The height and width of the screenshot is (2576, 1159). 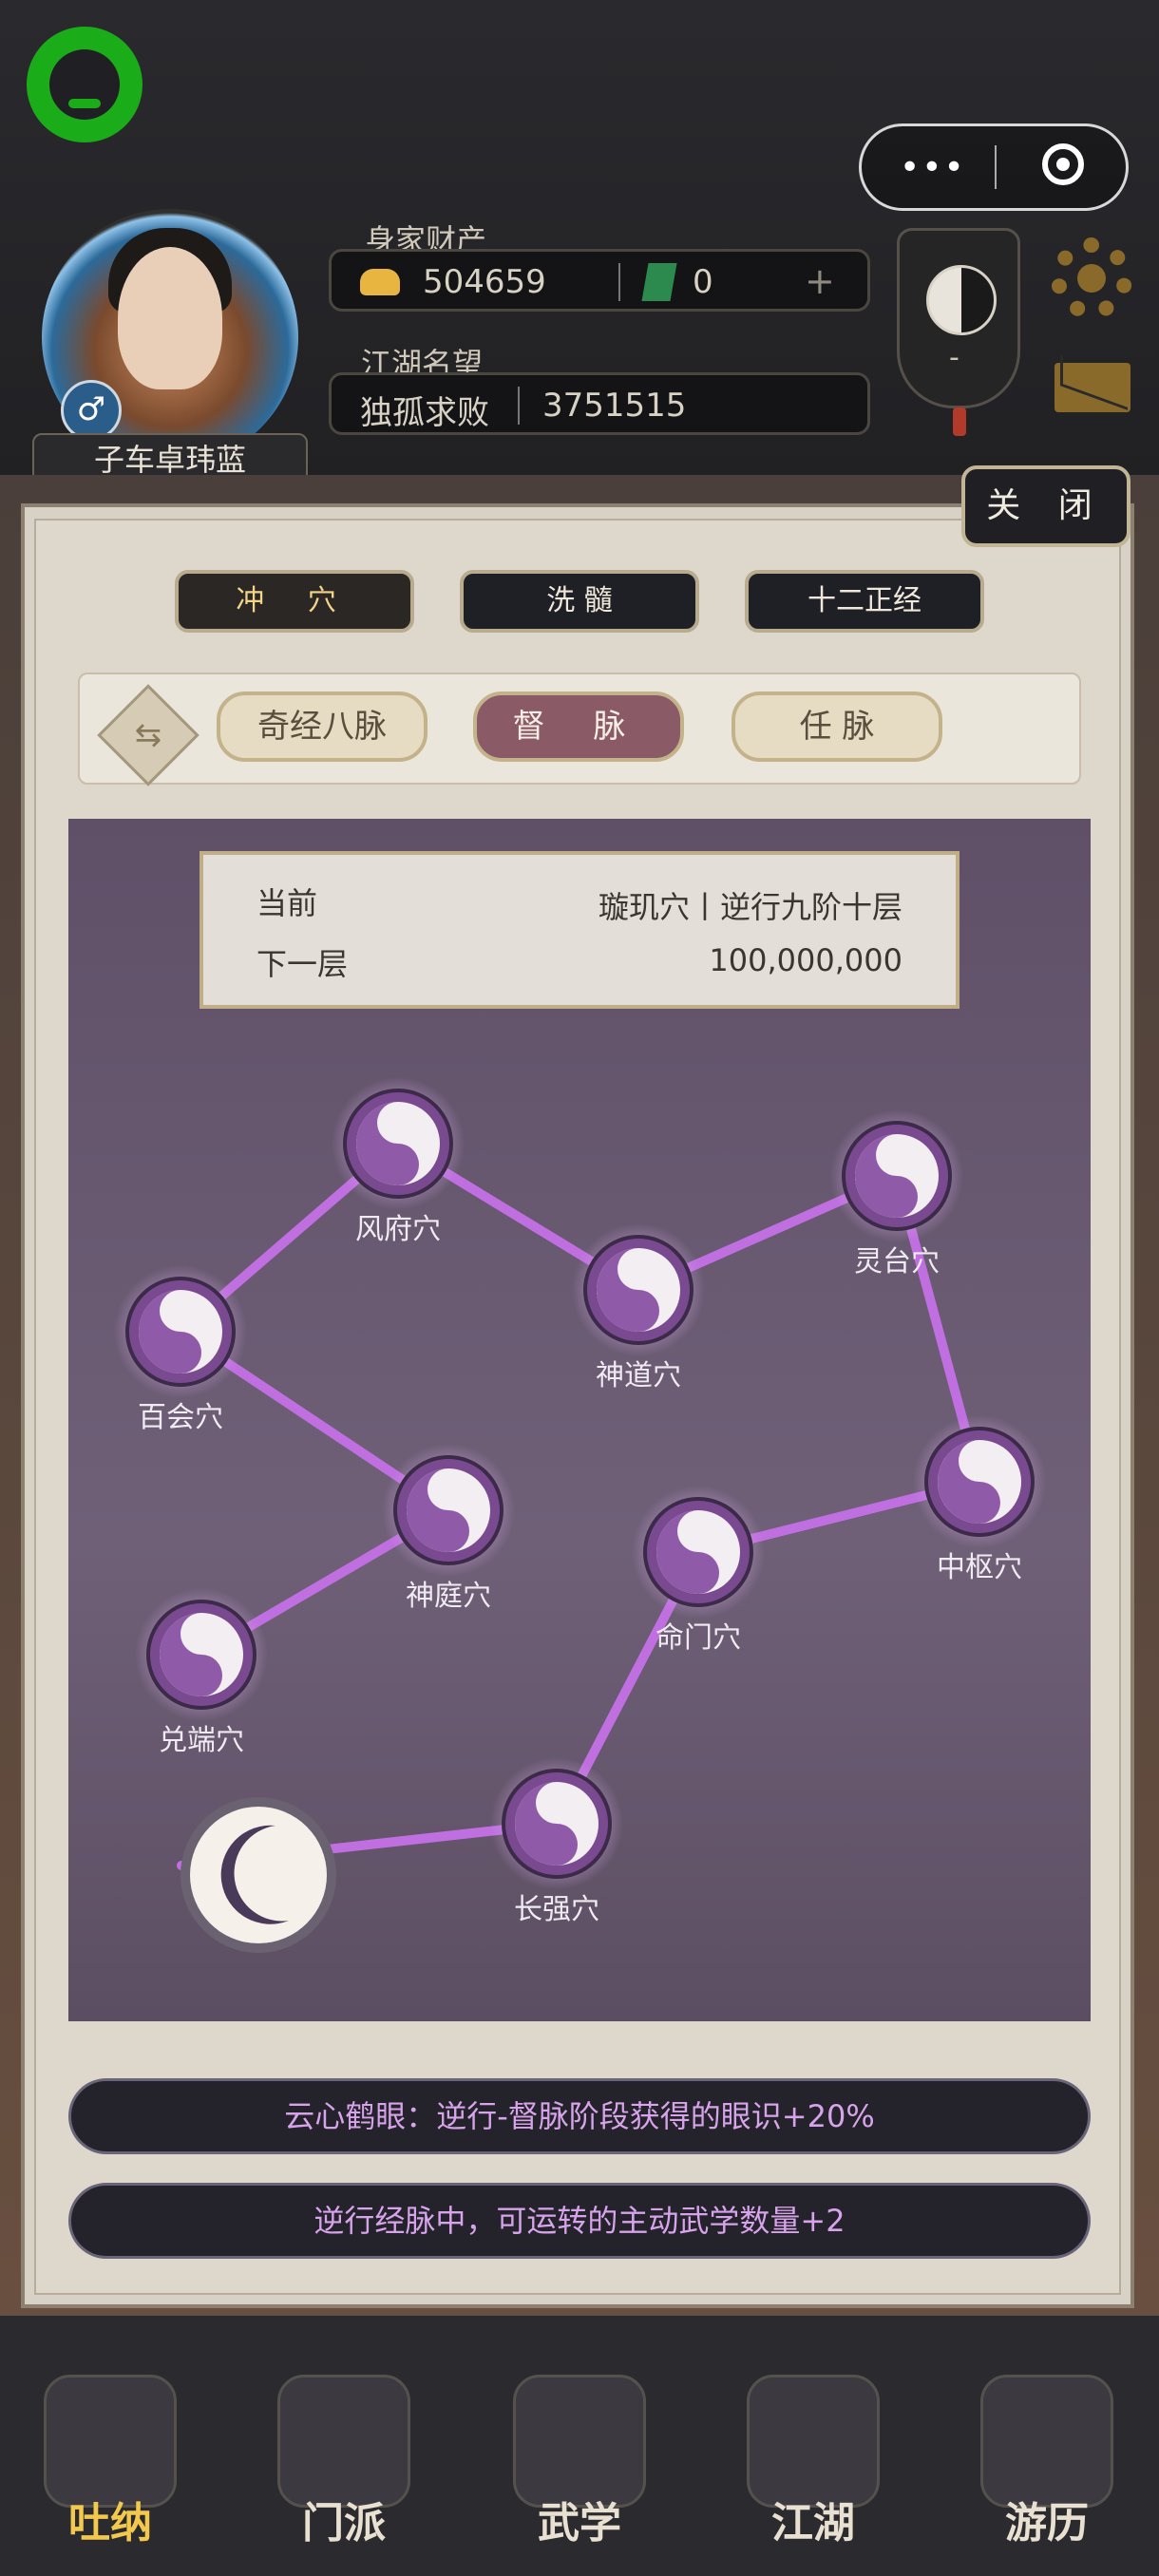 I want to click on nav-jianghu-icon, so click(x=813, y=2441).